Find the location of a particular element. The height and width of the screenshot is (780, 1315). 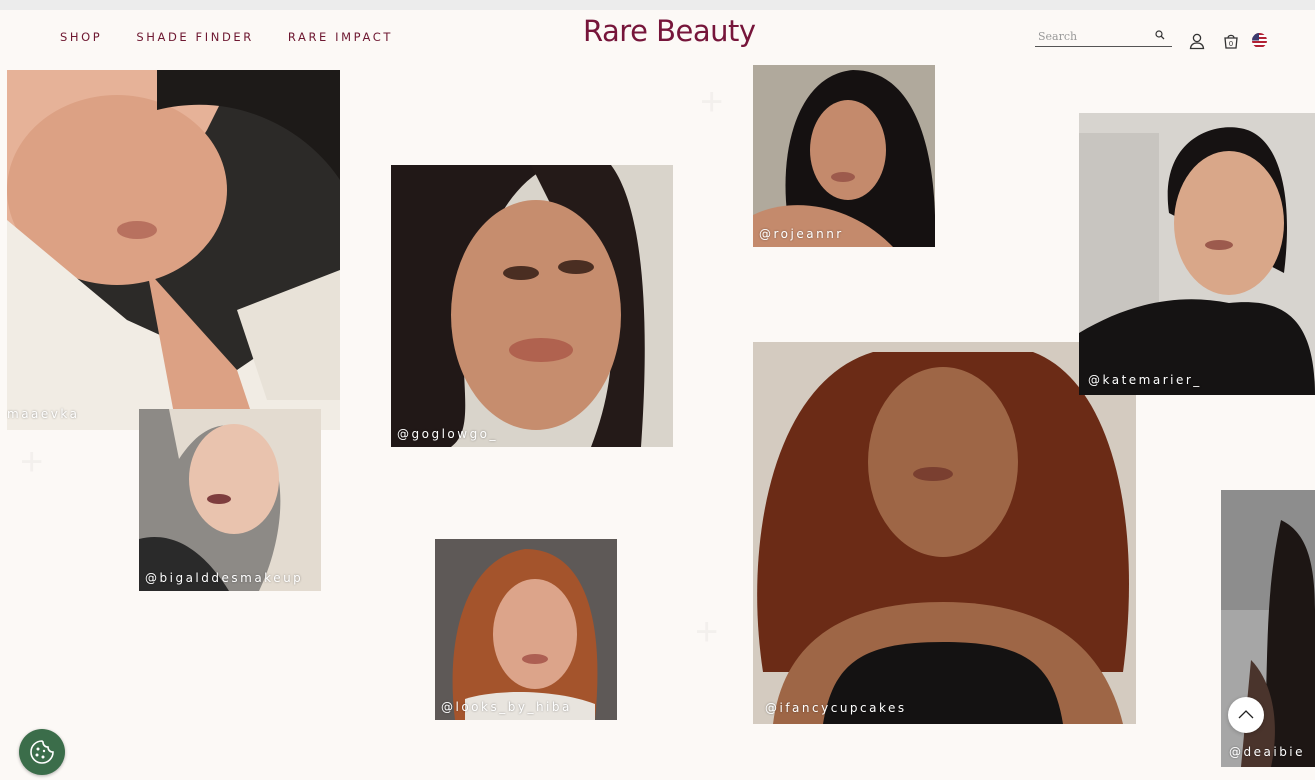

scroll-to-top-button is located at coordinates (1246, 715).